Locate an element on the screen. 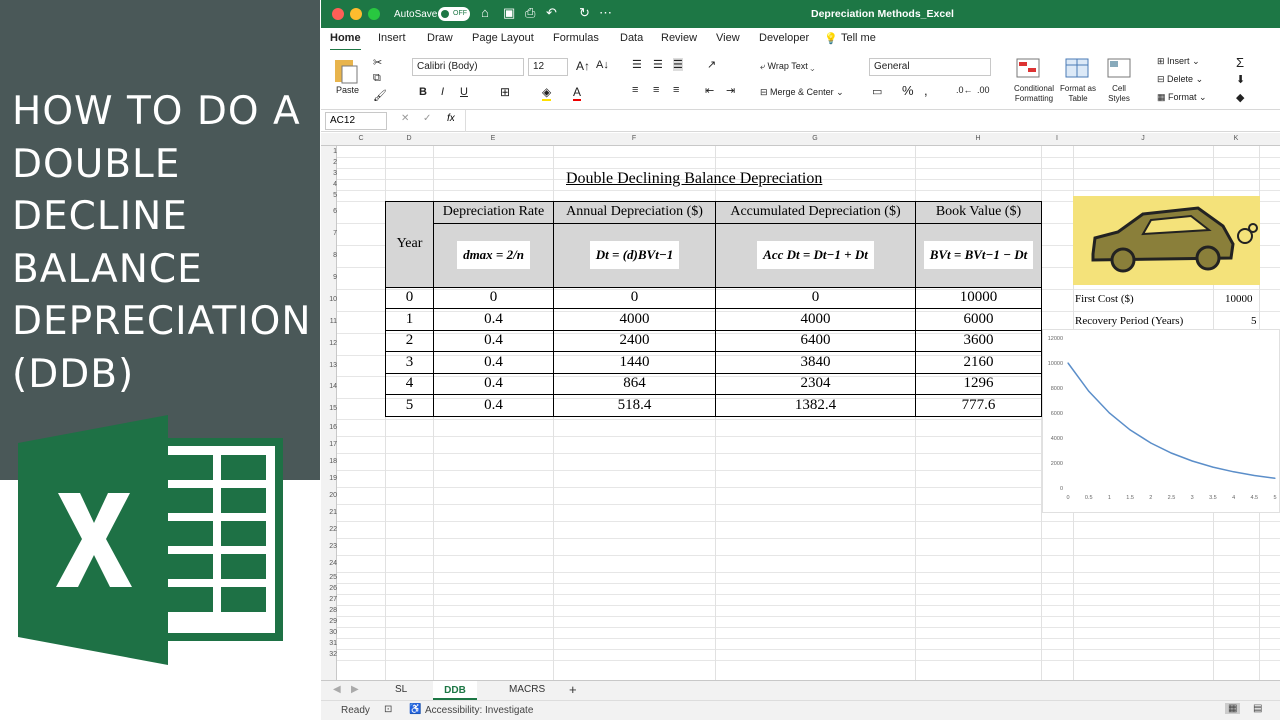  accum-cell: 2304 is located at coordinates (815, 383).